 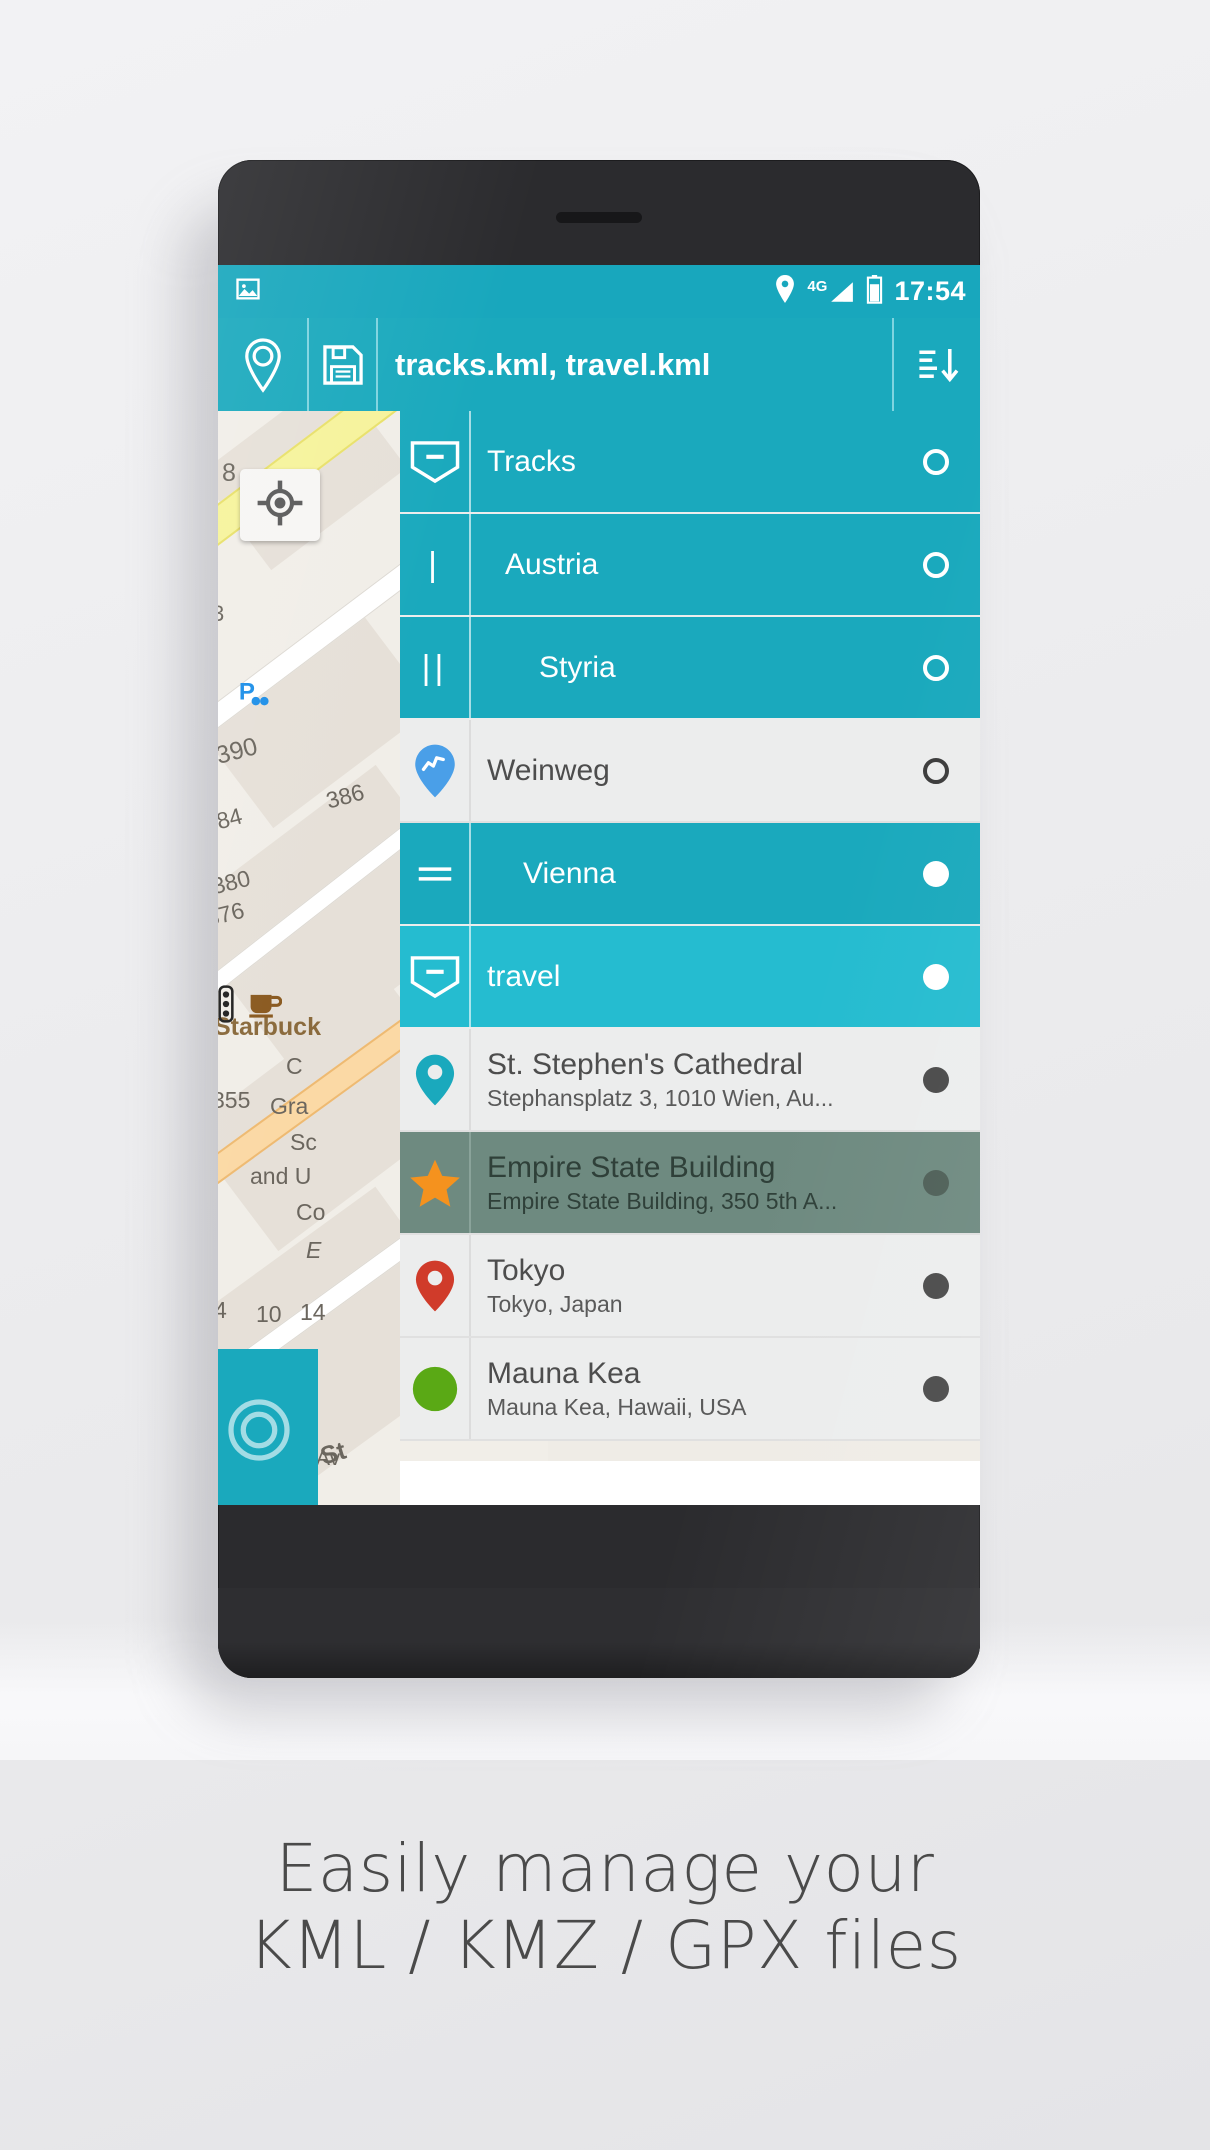 I want to click on list-item-title: Tracks, so click(x=531, y=461).